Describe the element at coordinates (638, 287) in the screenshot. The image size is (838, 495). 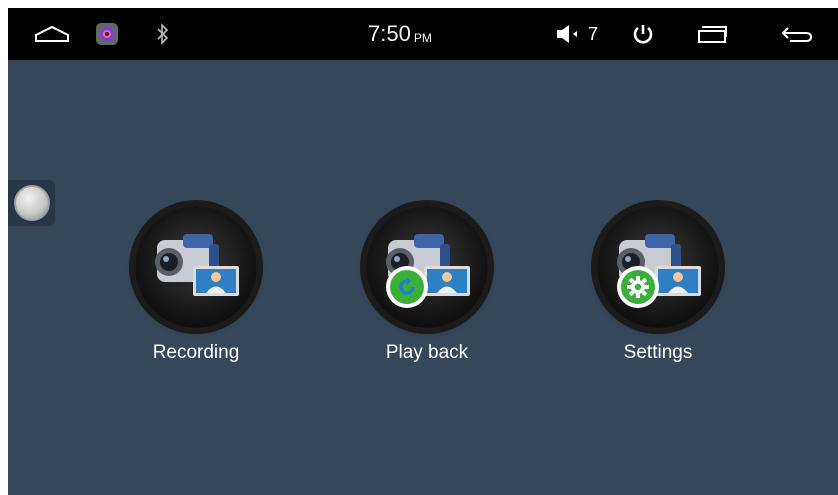
I see `gear-badge-icon` at that location.